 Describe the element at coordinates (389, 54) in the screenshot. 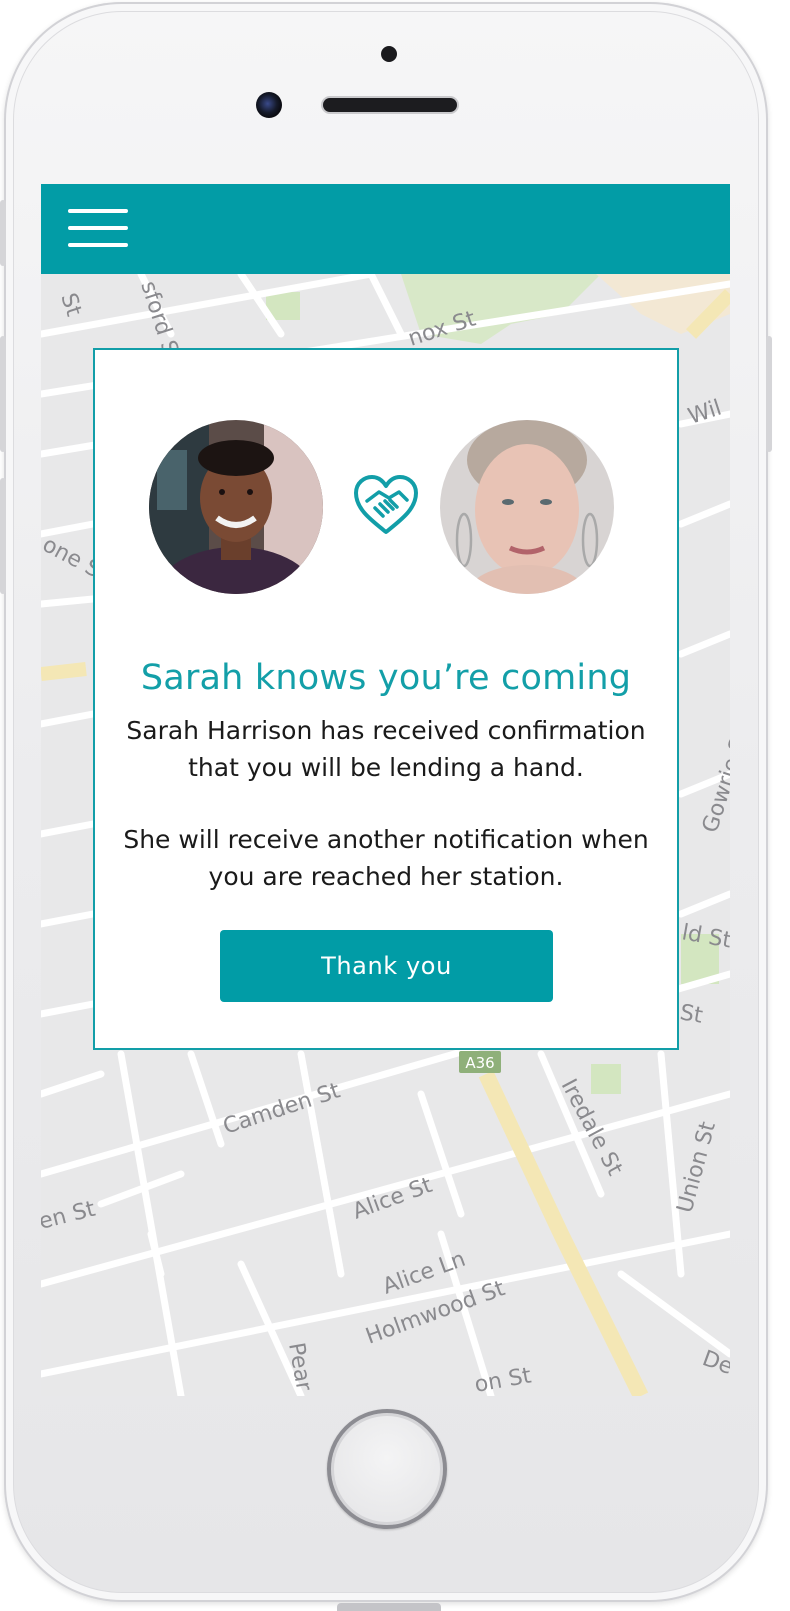

I see `proximity-sensor` at that location.